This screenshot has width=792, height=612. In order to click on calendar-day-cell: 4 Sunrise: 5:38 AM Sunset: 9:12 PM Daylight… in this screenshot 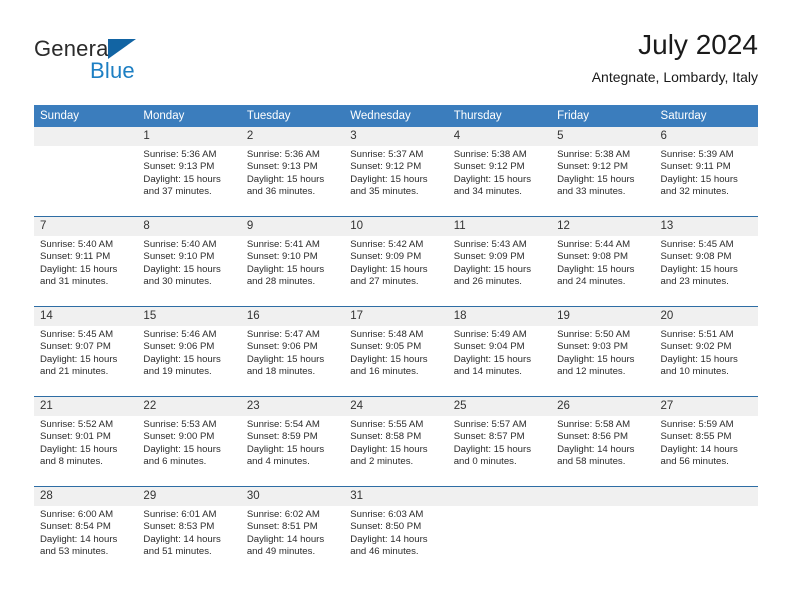, I will do `click(499, 172)`.